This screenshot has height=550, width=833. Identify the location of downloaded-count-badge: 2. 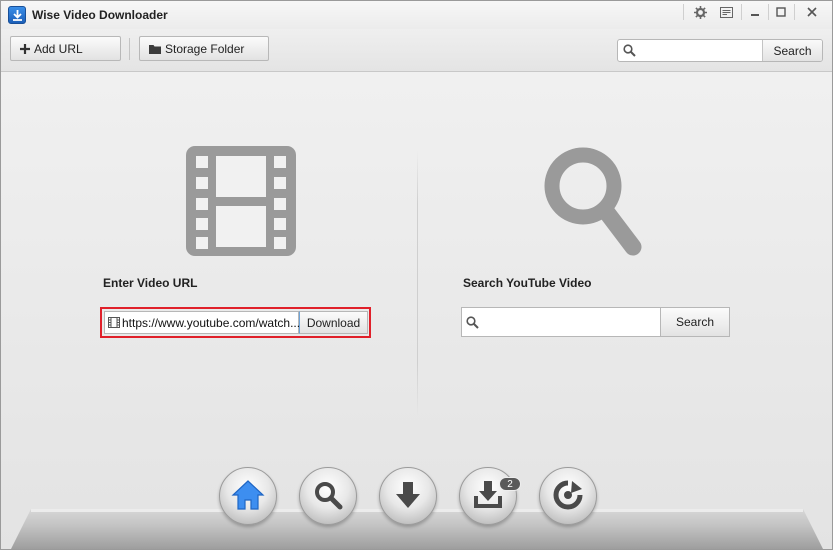
(510, 484).